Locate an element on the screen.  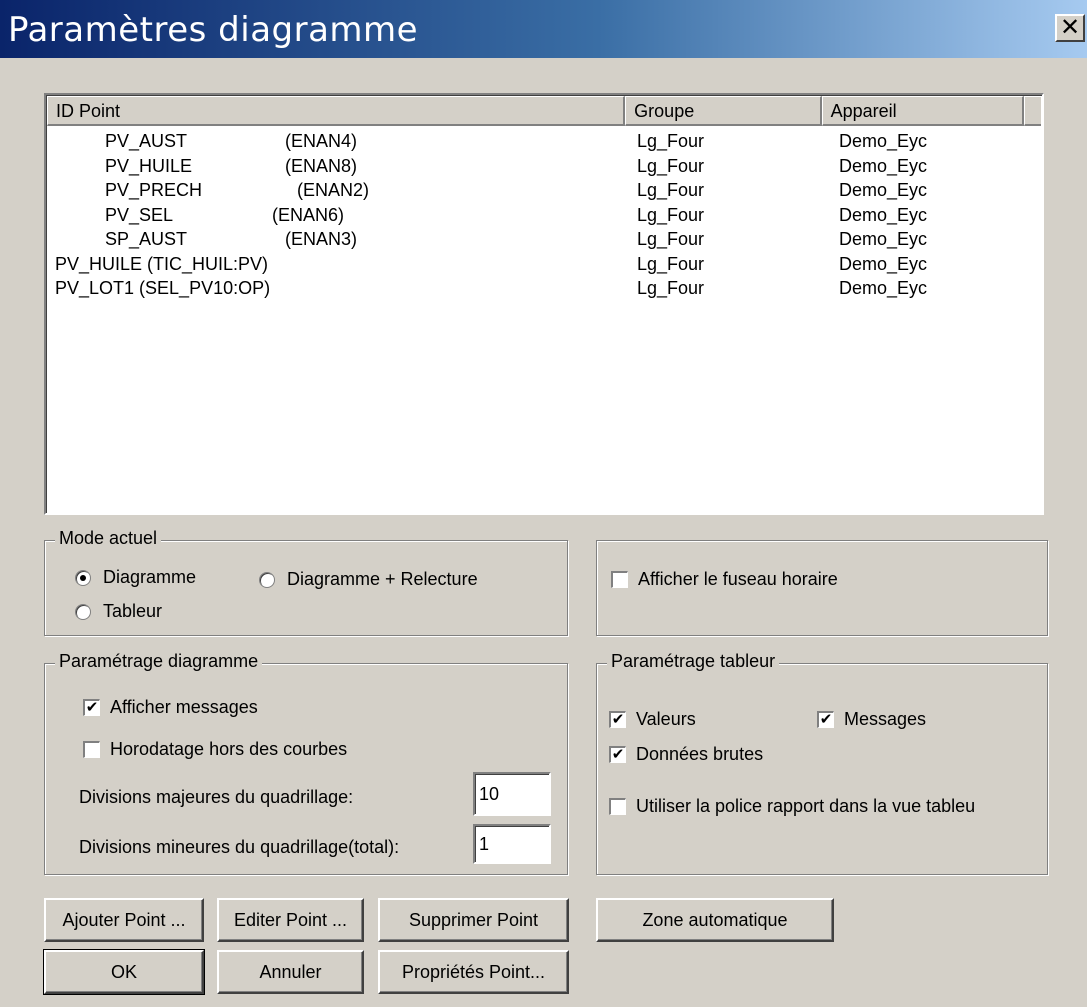
cell-id-tag: (ENAN6) is located at coordinates (308, 214).